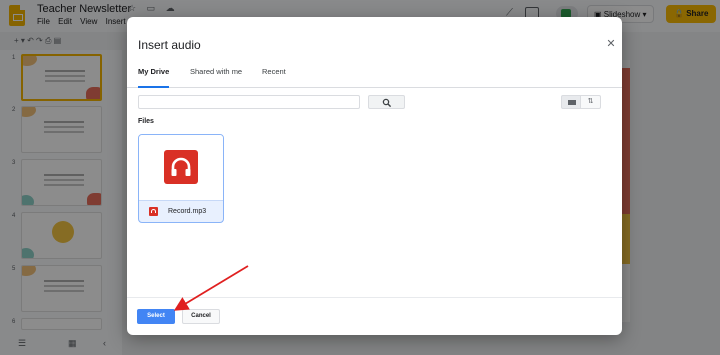 The width and height of the screenshot is (720, 355). I want to click on file-footer: Record.mp3, so click(181, 211).